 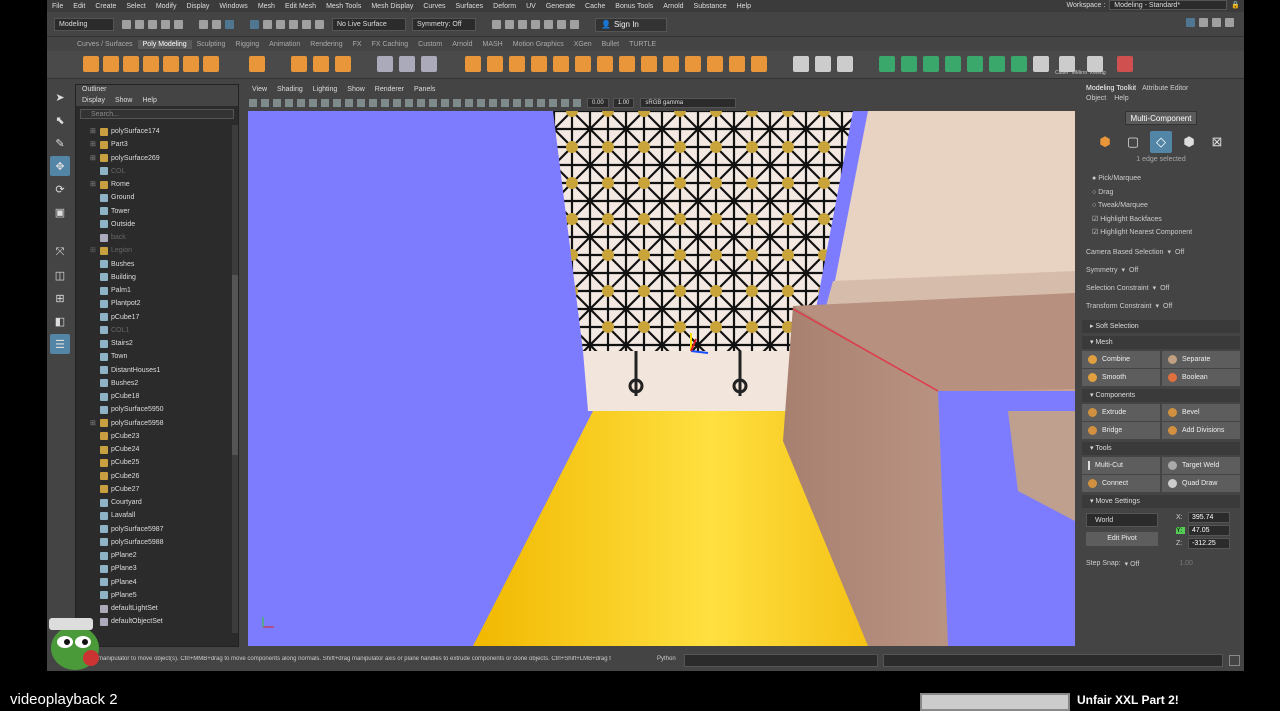 I want to click on symmetry-row: Symmetry ▾ Off, so click(x=1161, y=270).